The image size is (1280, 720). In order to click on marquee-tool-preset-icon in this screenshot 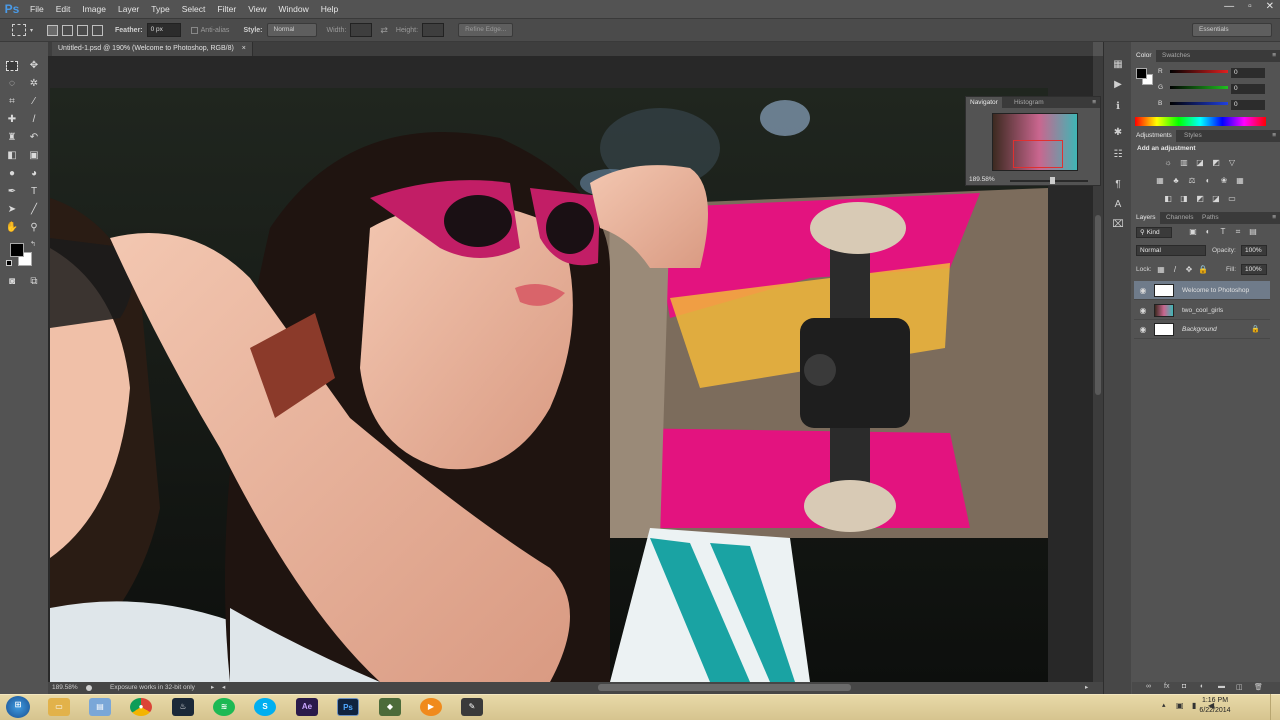, I will do `click(19, 30)`.